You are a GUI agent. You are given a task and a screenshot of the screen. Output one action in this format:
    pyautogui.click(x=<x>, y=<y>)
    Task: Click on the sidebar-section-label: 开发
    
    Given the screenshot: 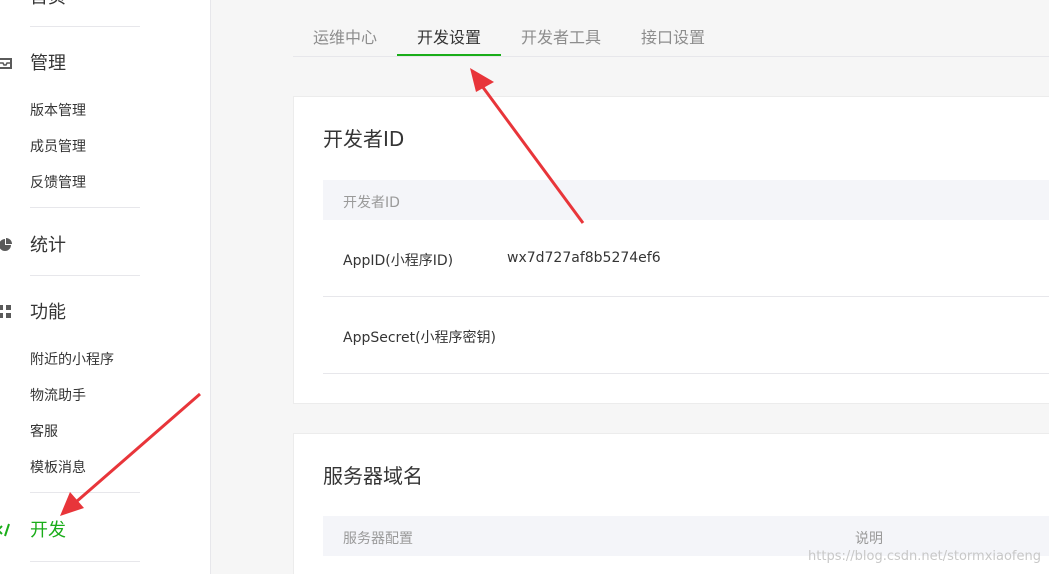 What is the action you would take?
    pyautogui.click(x=48, y=530)
    